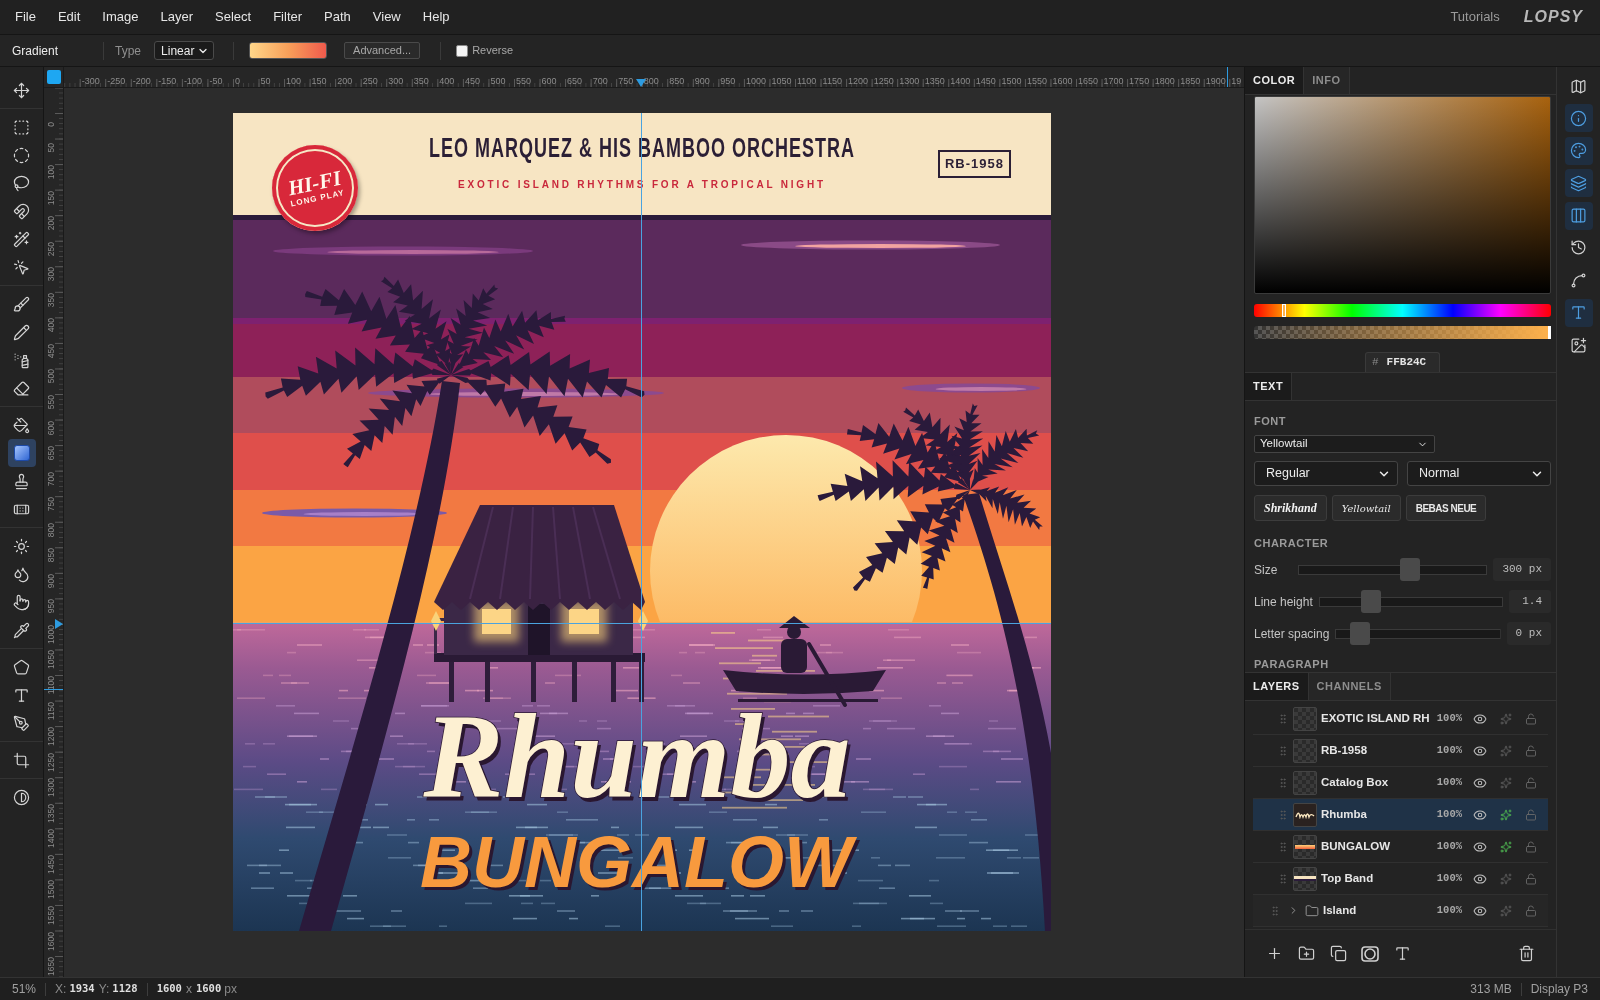  I want to click on menu-item: View, so click(386, 17).